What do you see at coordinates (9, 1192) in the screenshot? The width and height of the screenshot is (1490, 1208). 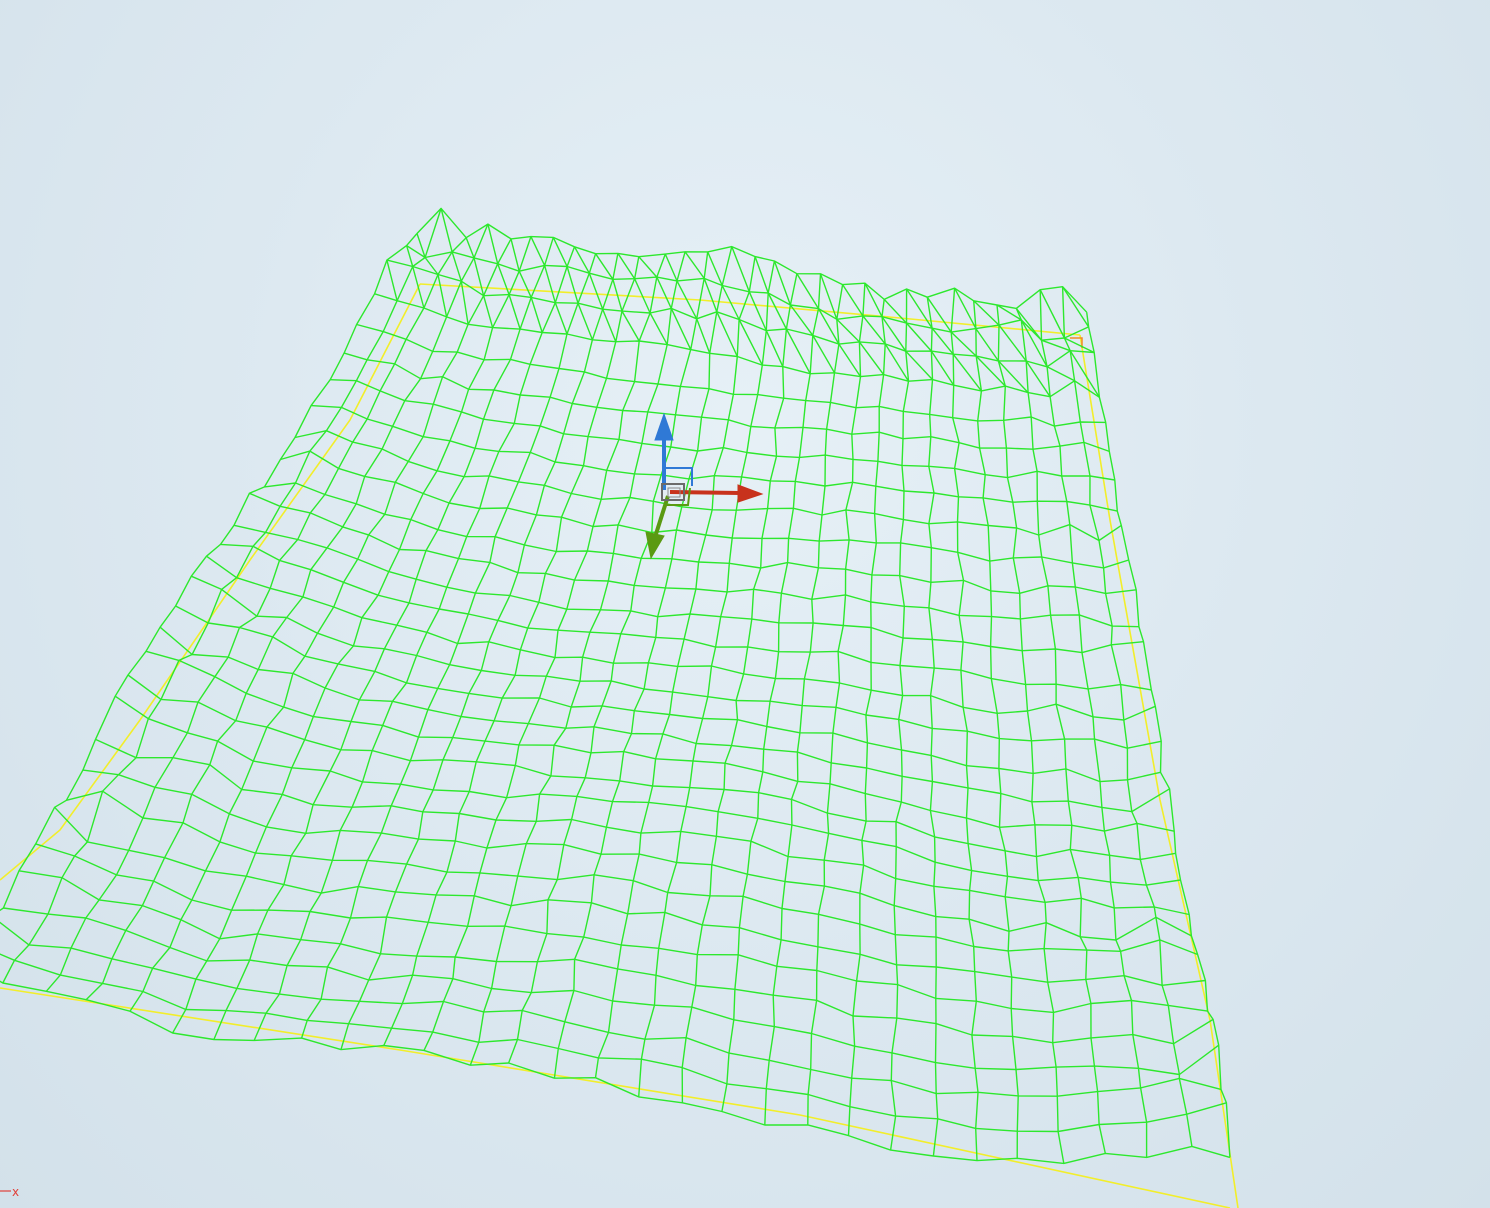 I see `corner-axis-indicator: x` at bounding box center [9, 1192].